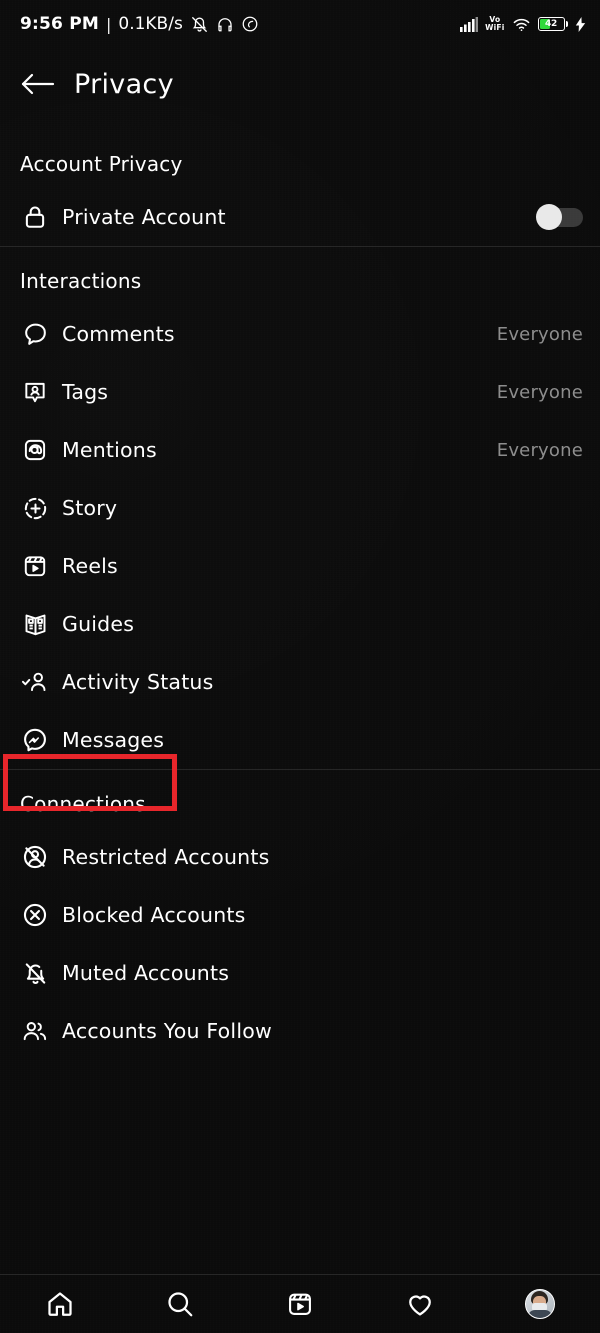 The height and width of the screenshot is (1333, 600). What do you see at coordinates (101, 164) in the screenshot?
I see `section-title-account-privacy: Account Privacy` at bounding box center [101, 164].